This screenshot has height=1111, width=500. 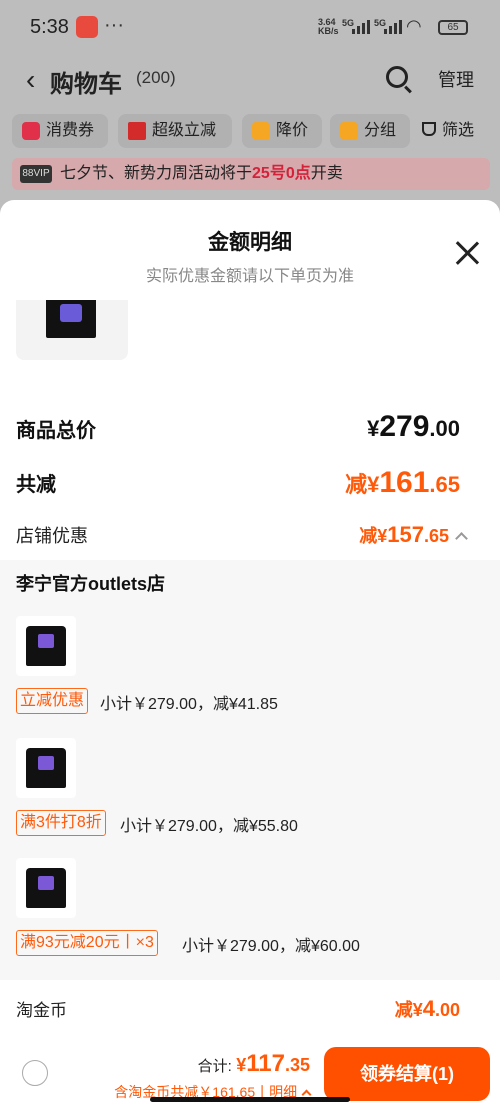 I want to click on promo-tag: 立减优惠, so click(x=52, y=701).